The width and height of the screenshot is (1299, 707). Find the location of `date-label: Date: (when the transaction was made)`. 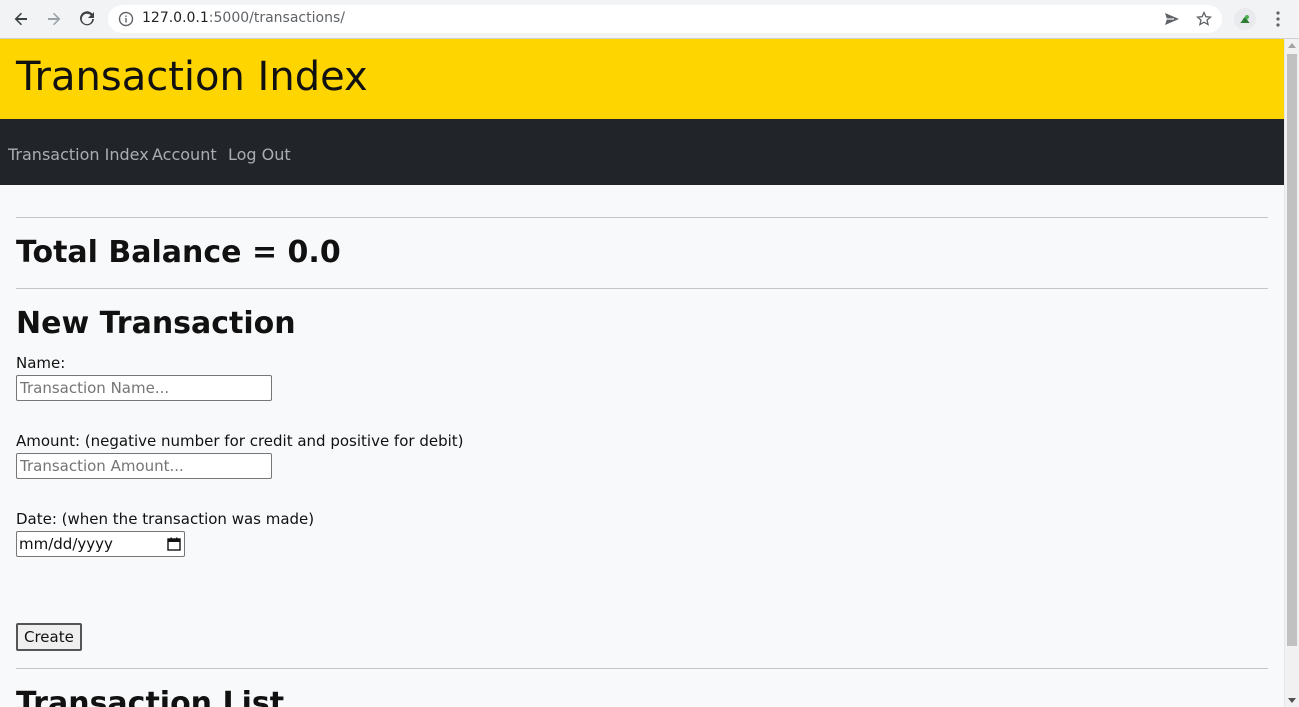

date-label: Date: (when the transaction was made) is located at coordinates (165, 519).